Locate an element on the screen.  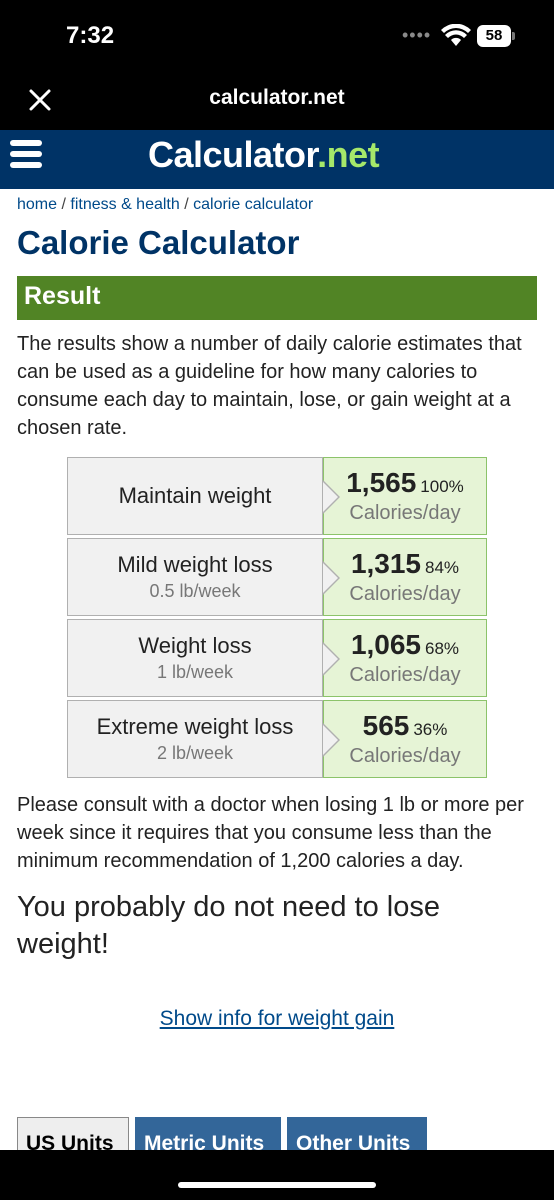
result-rate: 0.5 lb/week is located at coordinates (195, 591).